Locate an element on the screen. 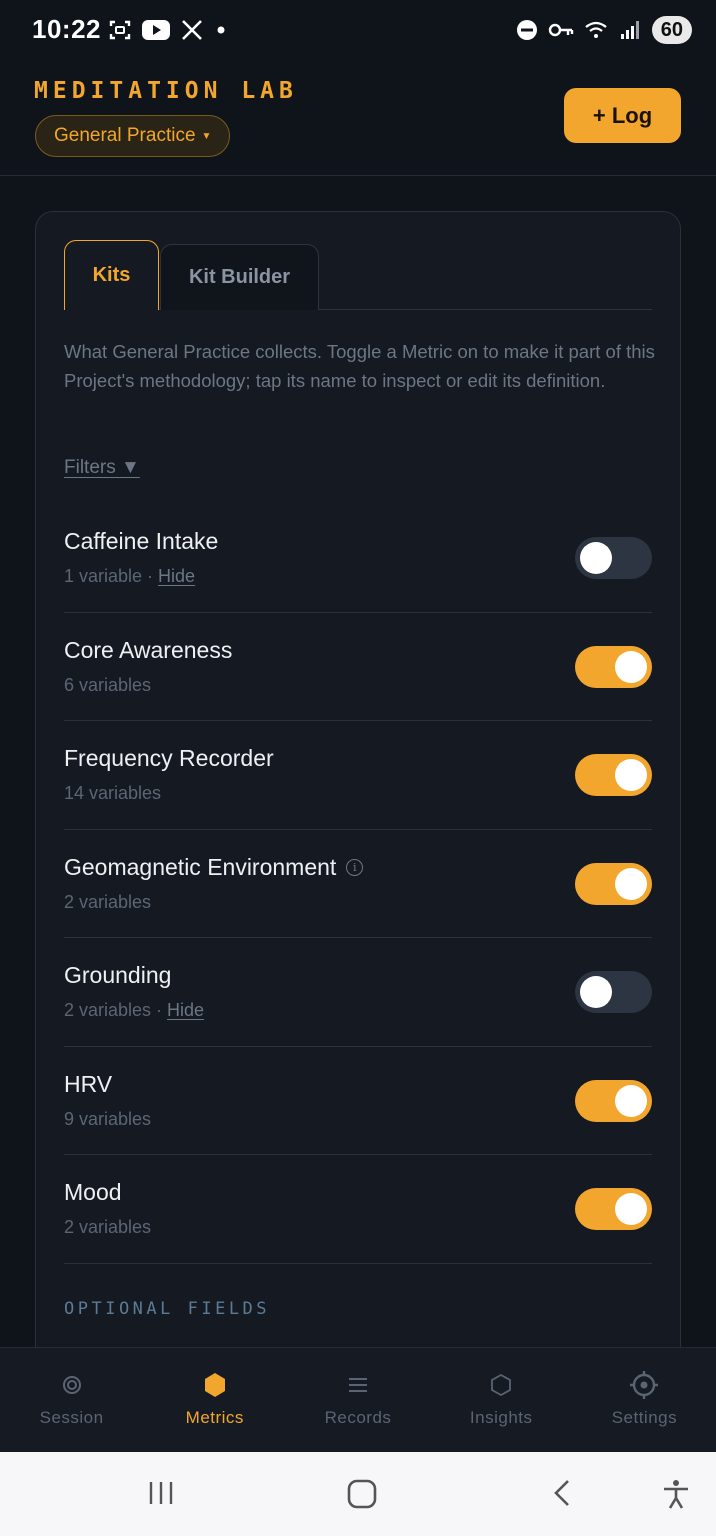 The height and width of the screenshot is (1536, 716). metric-row: Grounding 2 variables · Hide is located at coordinates (358, 992).